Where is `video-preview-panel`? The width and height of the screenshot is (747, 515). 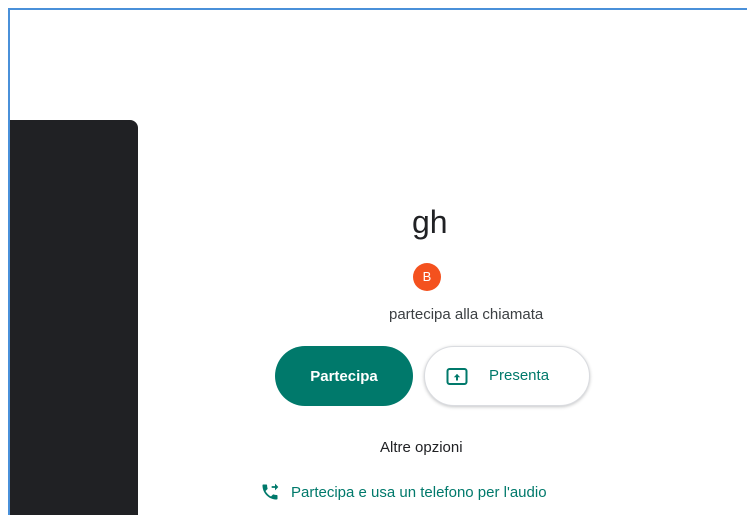 video-preview-panel is located at coordinates (74, 317).